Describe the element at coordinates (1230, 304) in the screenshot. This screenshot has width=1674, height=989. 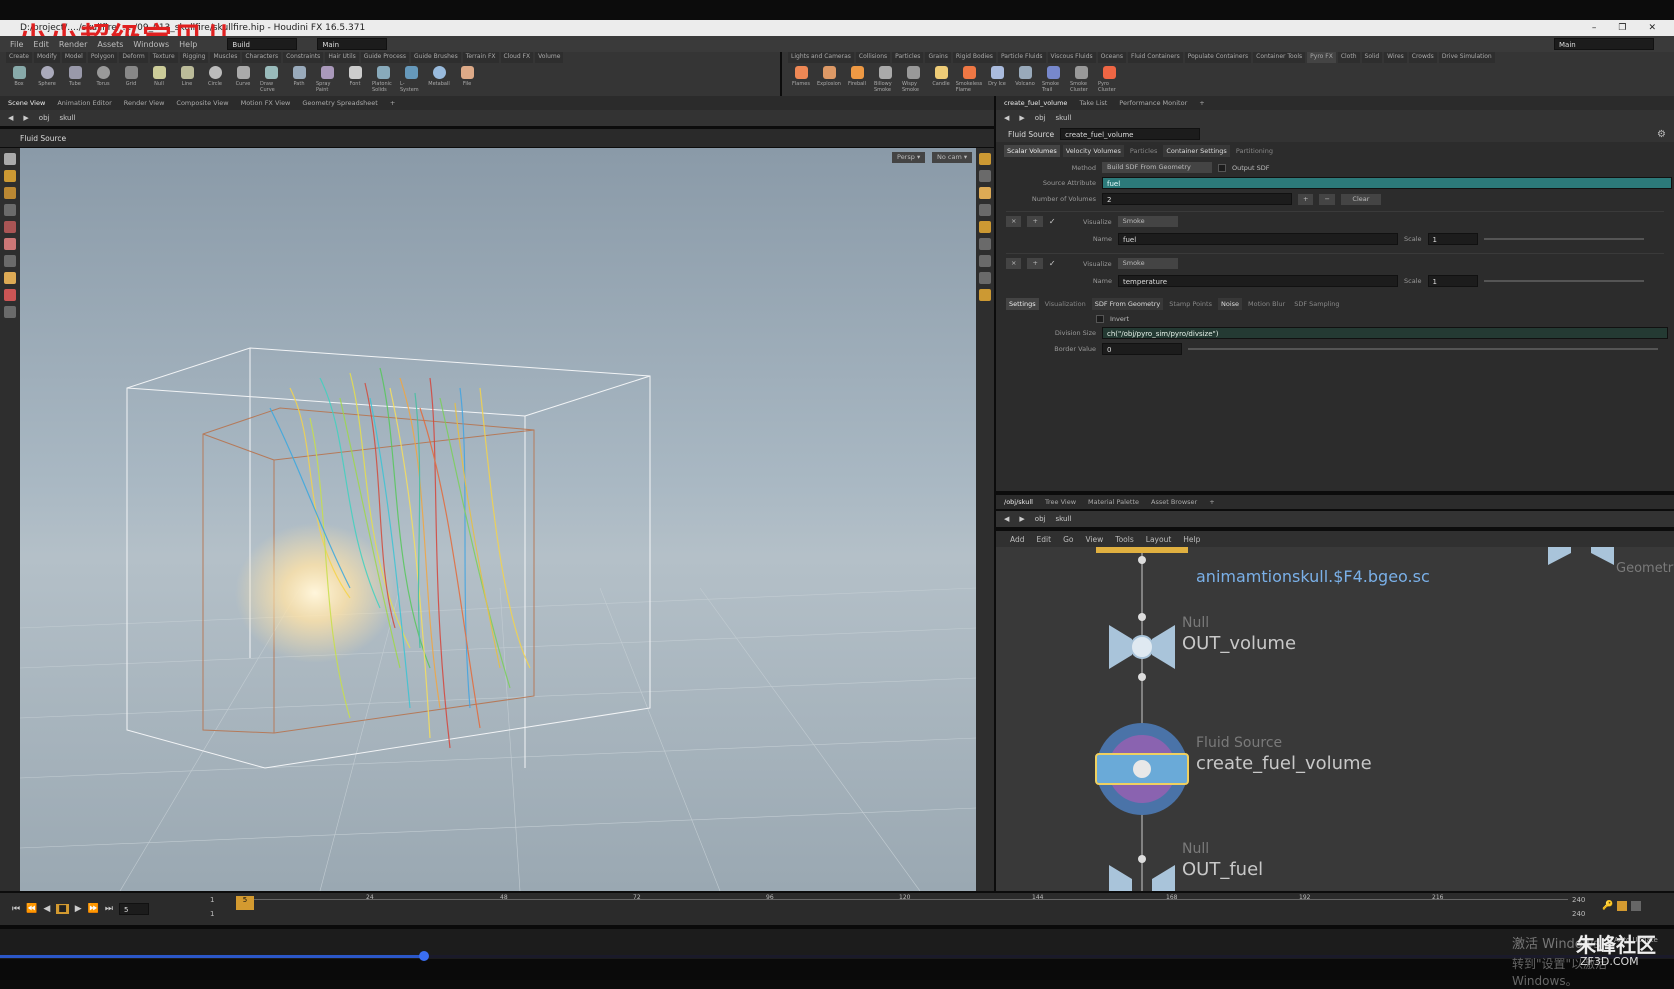
I see `tab-noise: Noise` at that location.